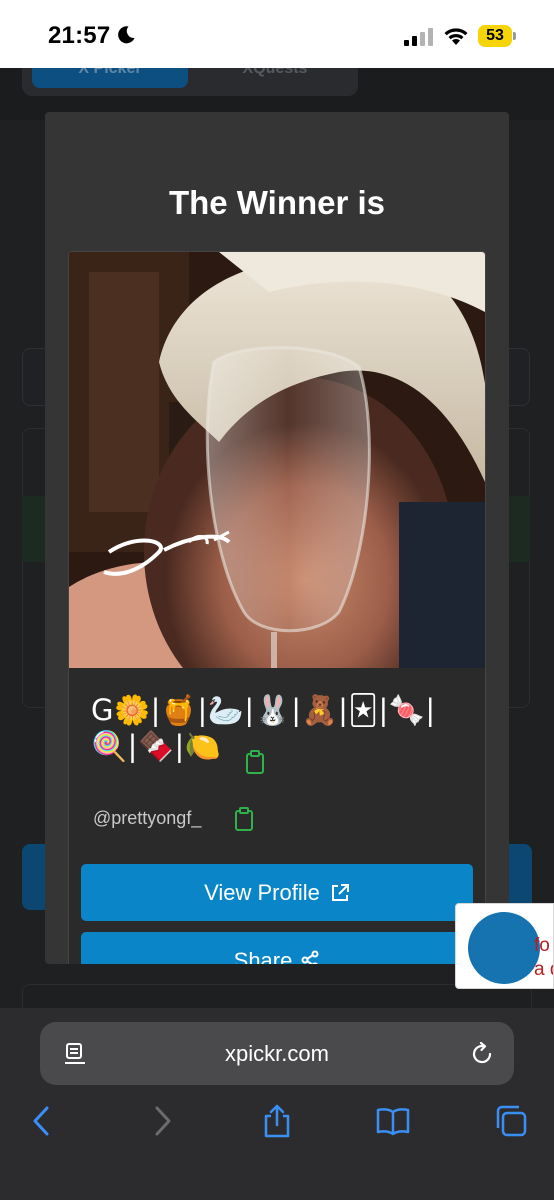 This screenshot has height=1200, width=554. What do you see at coordinates (514, 36) in the screenshot?
I see `battery-nub` at bounding box center [514, 36].